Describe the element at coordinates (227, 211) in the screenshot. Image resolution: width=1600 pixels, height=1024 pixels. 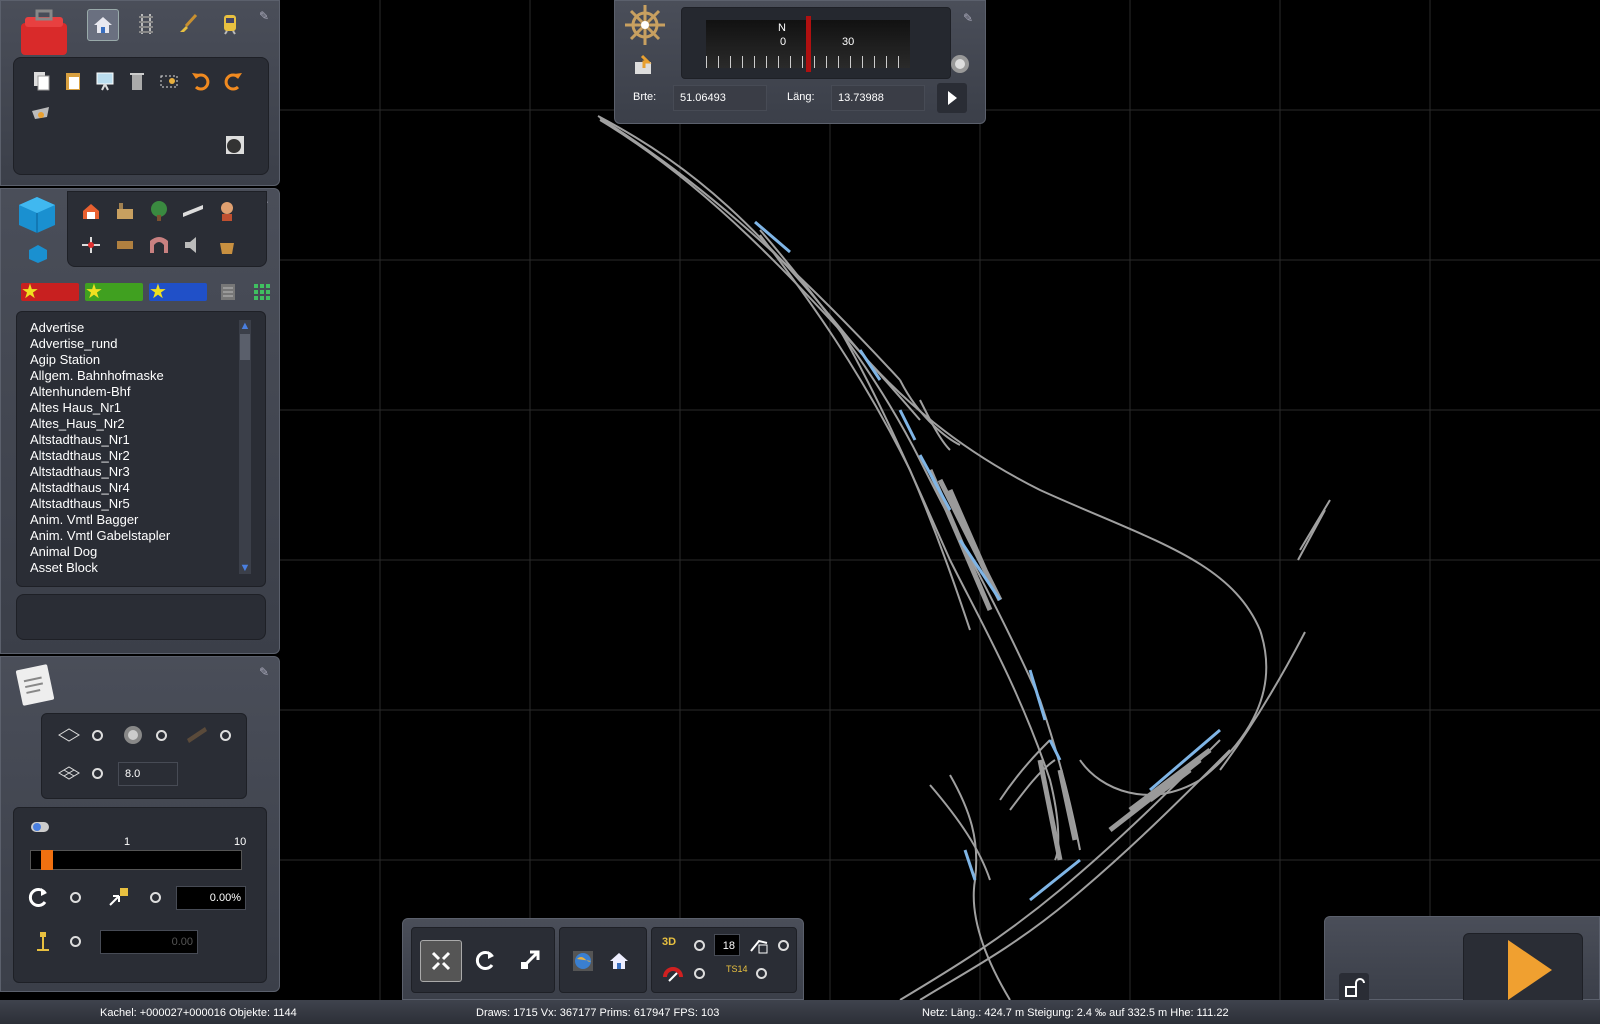
I see `category-people-icon` at that location.